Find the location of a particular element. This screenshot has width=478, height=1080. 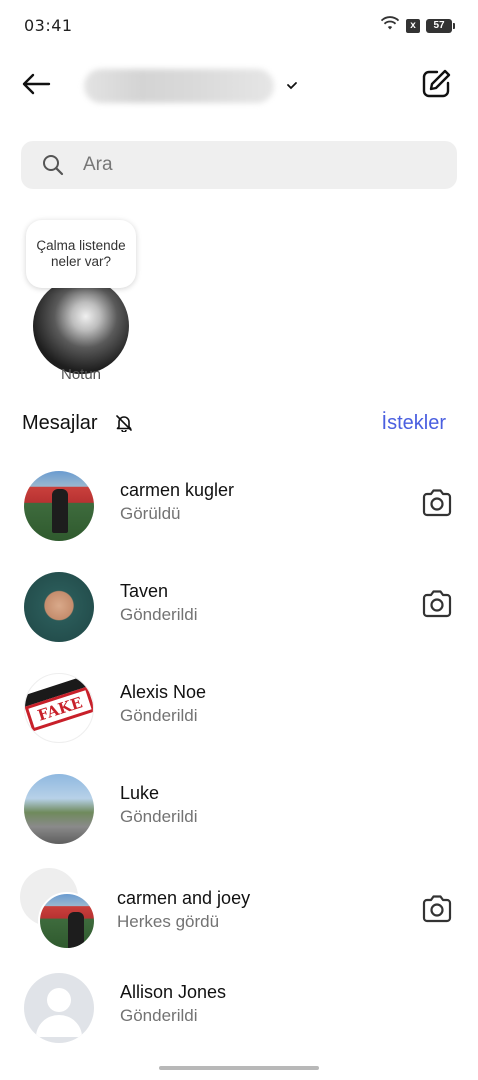

conversation-name: Alexis Noe is located at coordinates (163, 692).